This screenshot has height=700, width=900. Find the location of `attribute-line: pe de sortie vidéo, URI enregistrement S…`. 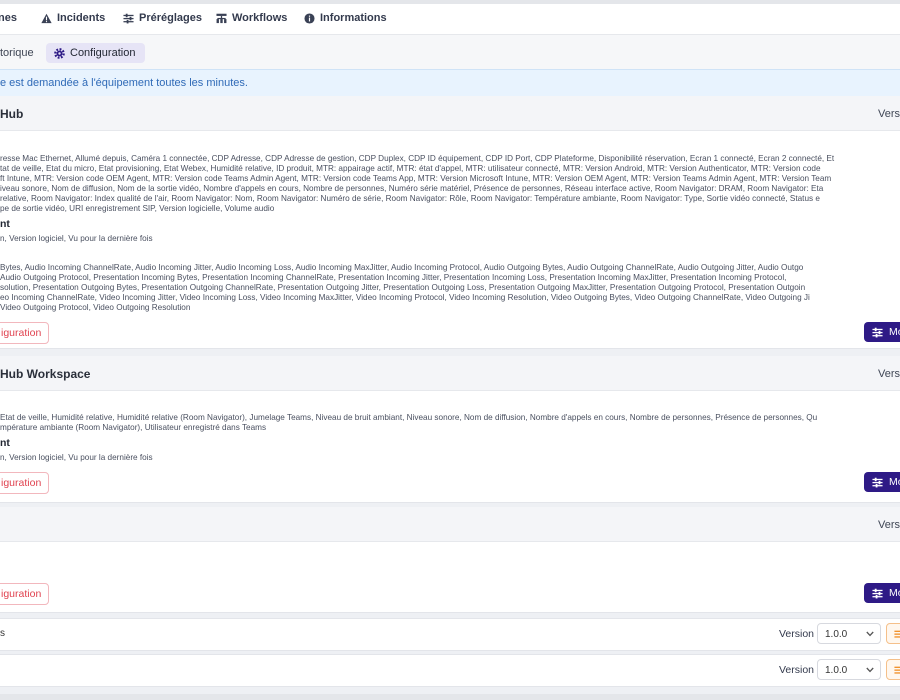

attribute-line: pe de sortie vidéo, URI enregistrement S… is located at coordinates (137, 208).